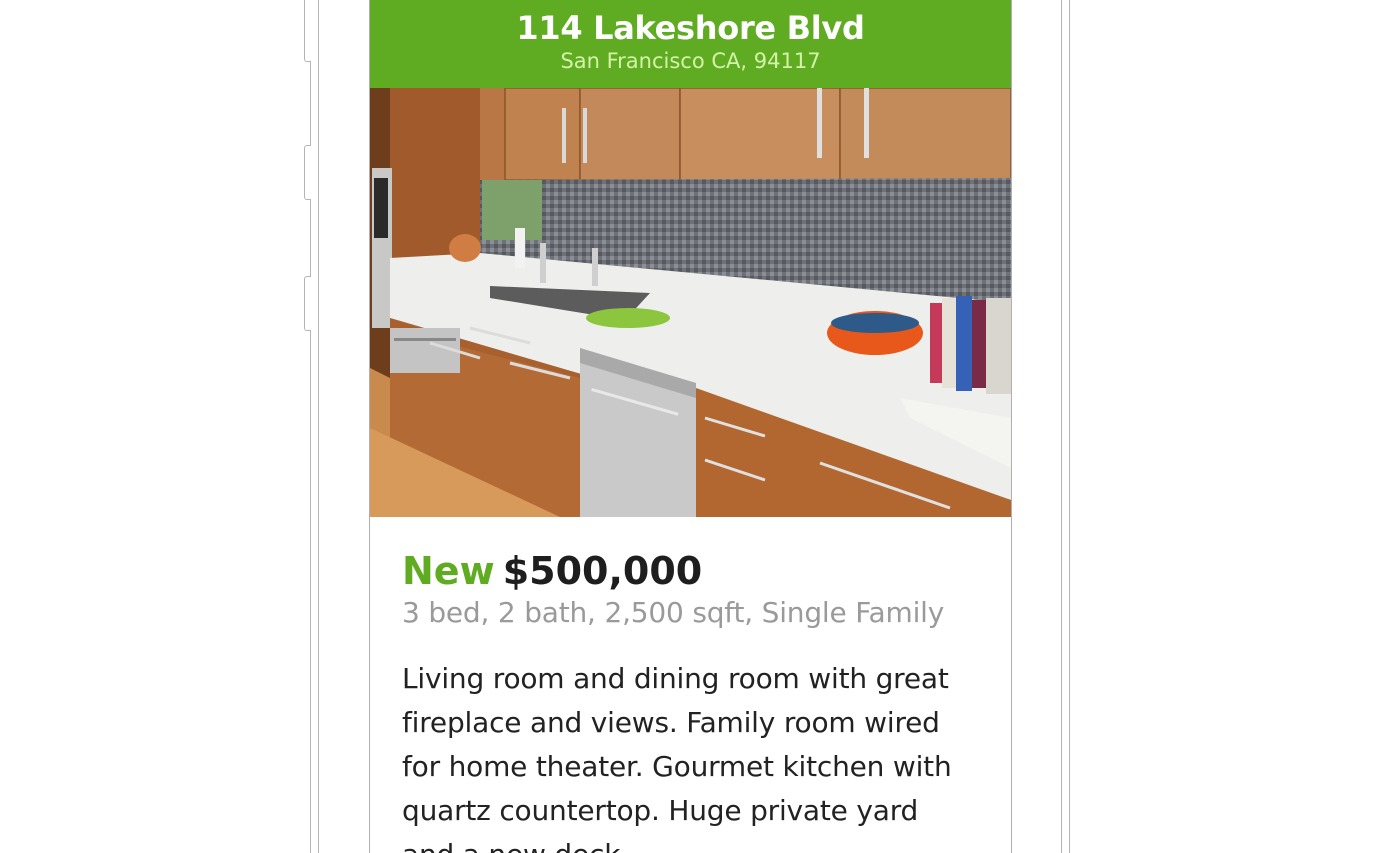 This screenshot has width=1380, height=853. I want to click on price-line: New $500,000, so click(690, 571).